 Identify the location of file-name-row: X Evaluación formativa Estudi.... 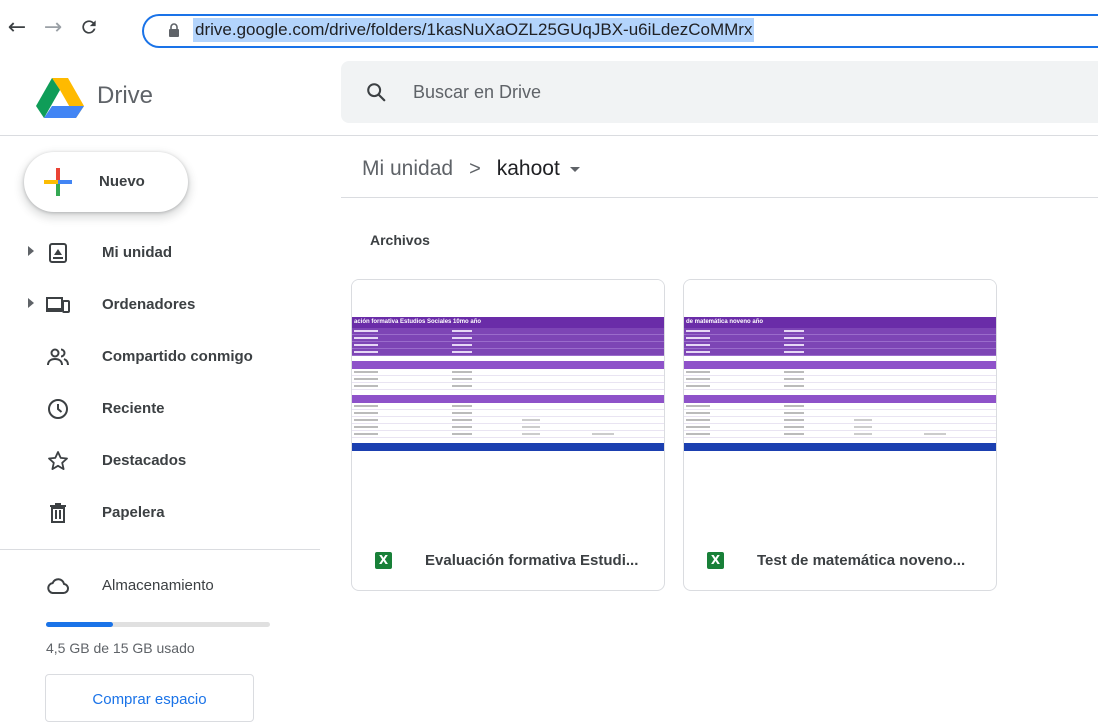
(508, 562).